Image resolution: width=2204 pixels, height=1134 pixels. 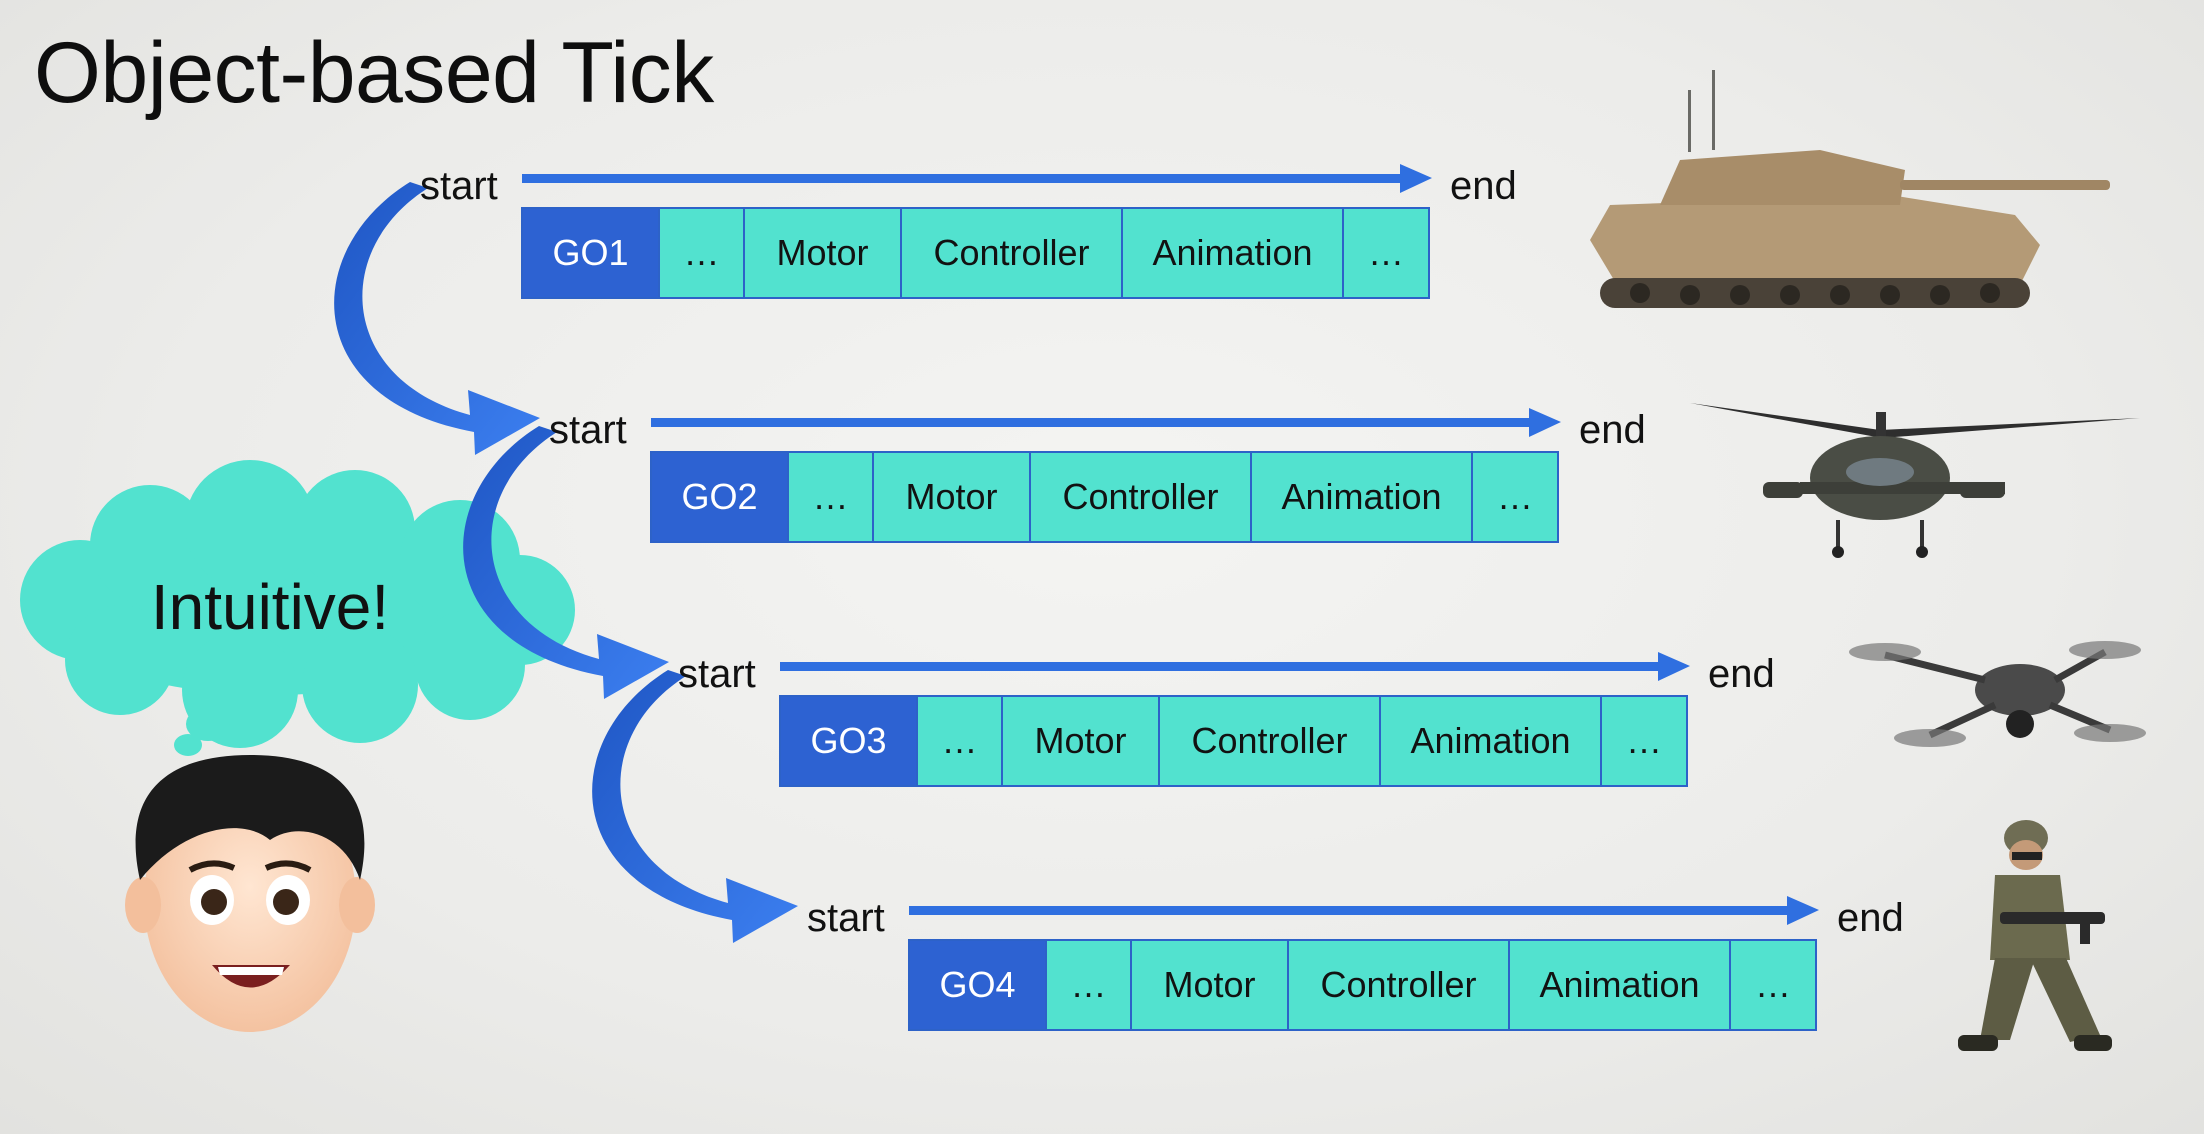 What do you see at coordinates (977, 985) in the screenshot?
I see `game-object-cell: GO4` at bounding box center [977, 985].